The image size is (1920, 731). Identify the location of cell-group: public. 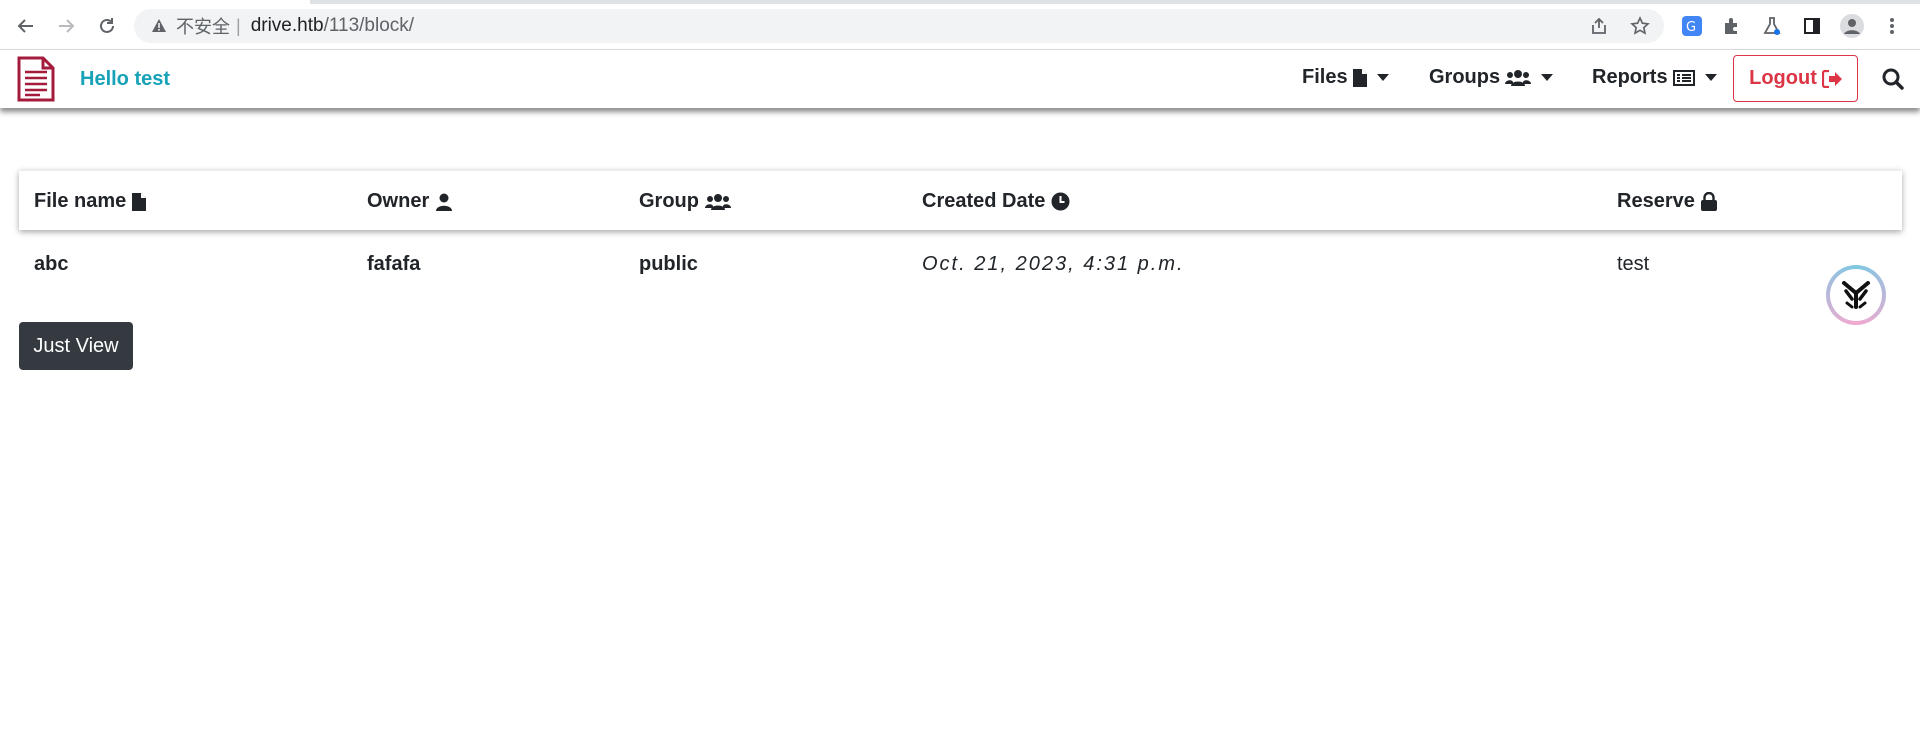
(668, 264).